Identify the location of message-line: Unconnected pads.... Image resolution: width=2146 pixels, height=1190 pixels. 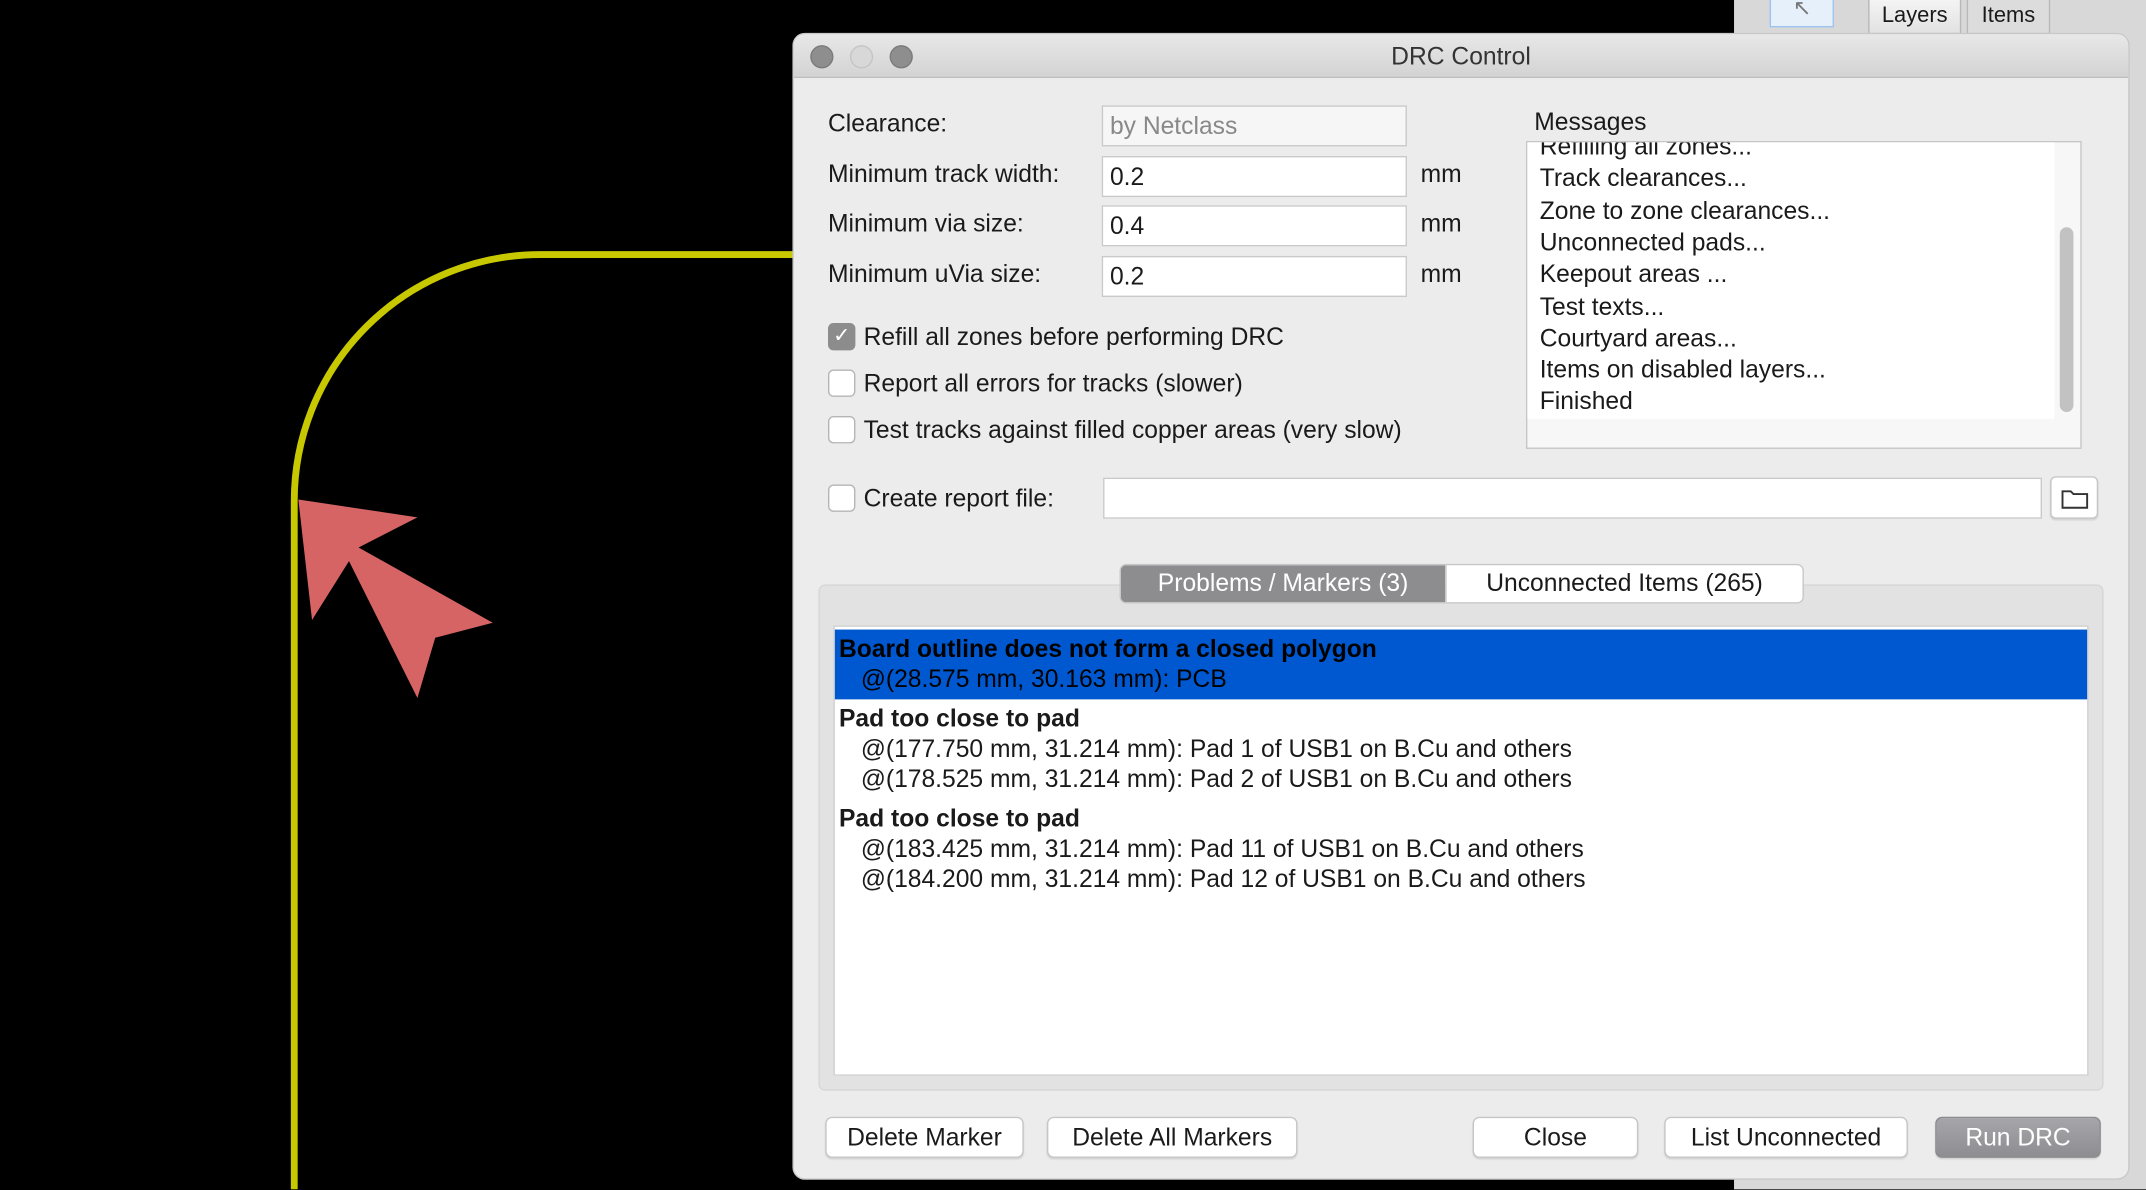
(1652, 242).